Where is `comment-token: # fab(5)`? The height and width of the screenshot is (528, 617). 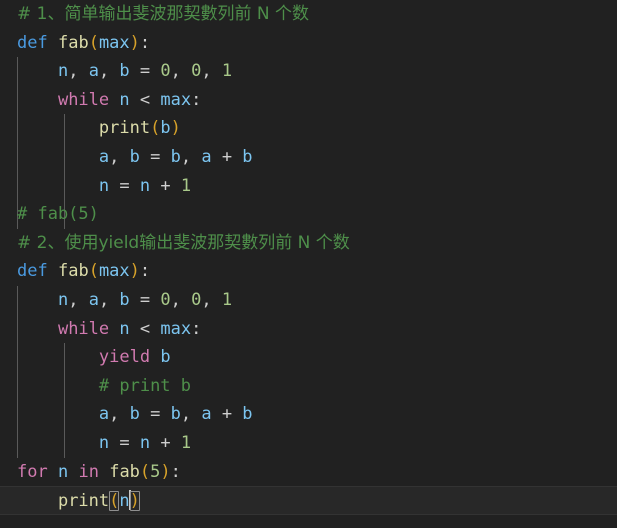 comment-token: # fab(5) is located at coordinates (58, 214).